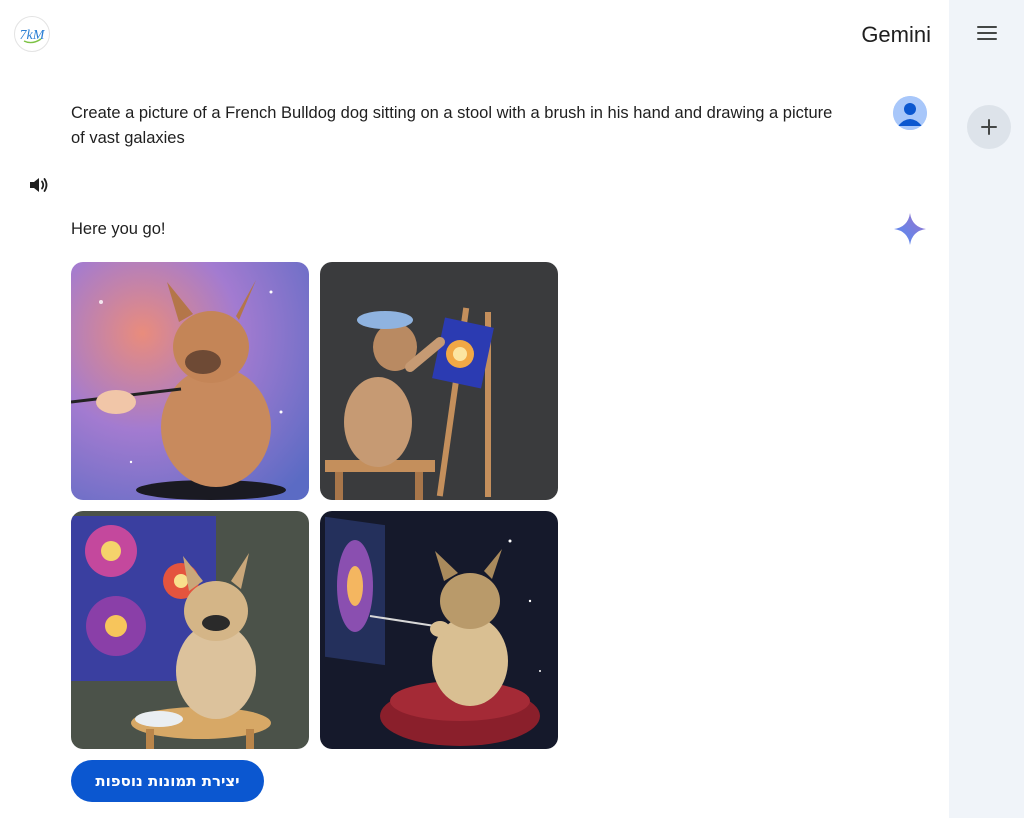  I want to click on speaker-icon, so click(39, 185).